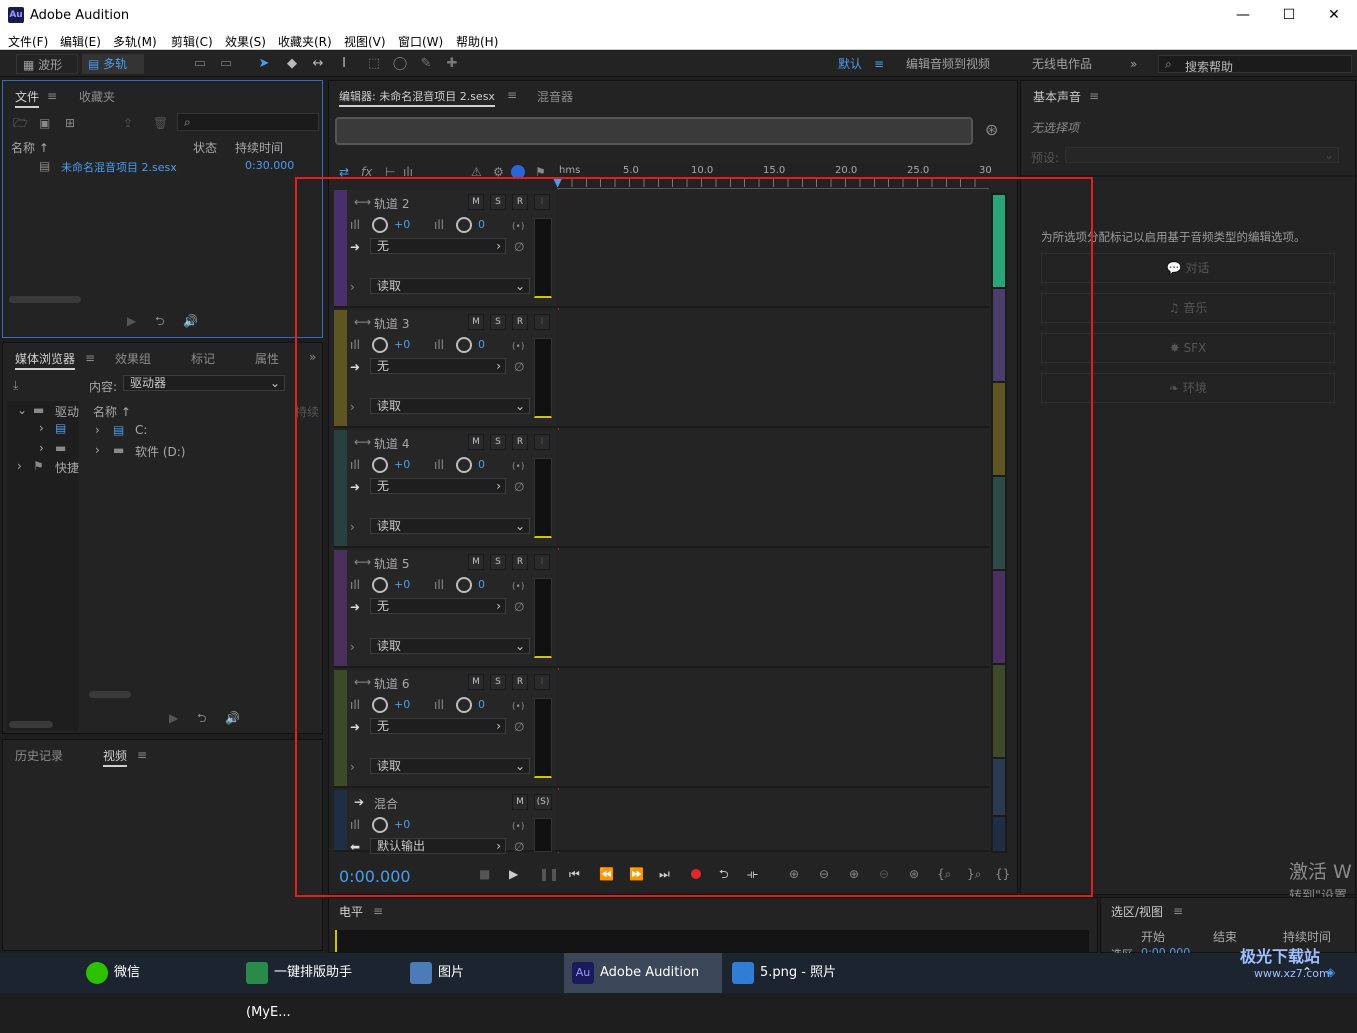  I want to click on mix-volume-value: +0, so click(402, 824).